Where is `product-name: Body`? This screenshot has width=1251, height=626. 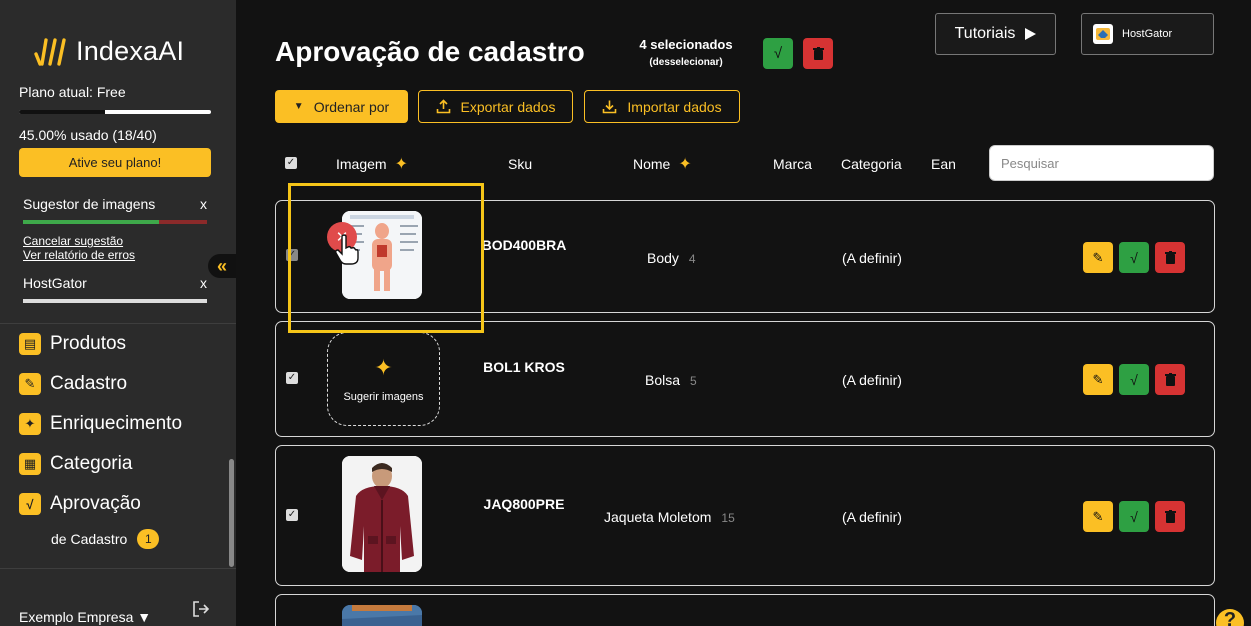 product-name: Body is located at coordinates (663, 258).